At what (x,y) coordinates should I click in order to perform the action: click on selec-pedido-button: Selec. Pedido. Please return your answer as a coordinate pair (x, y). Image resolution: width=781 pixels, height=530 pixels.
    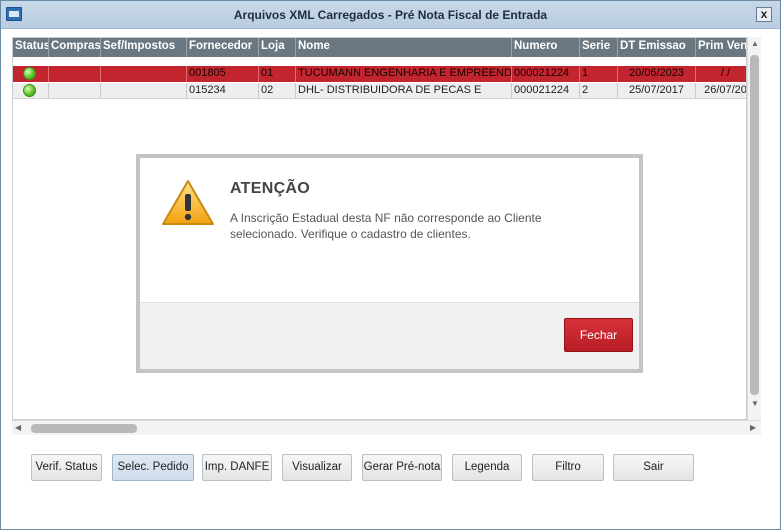
    Looking at the image, I should click on (153, 467).